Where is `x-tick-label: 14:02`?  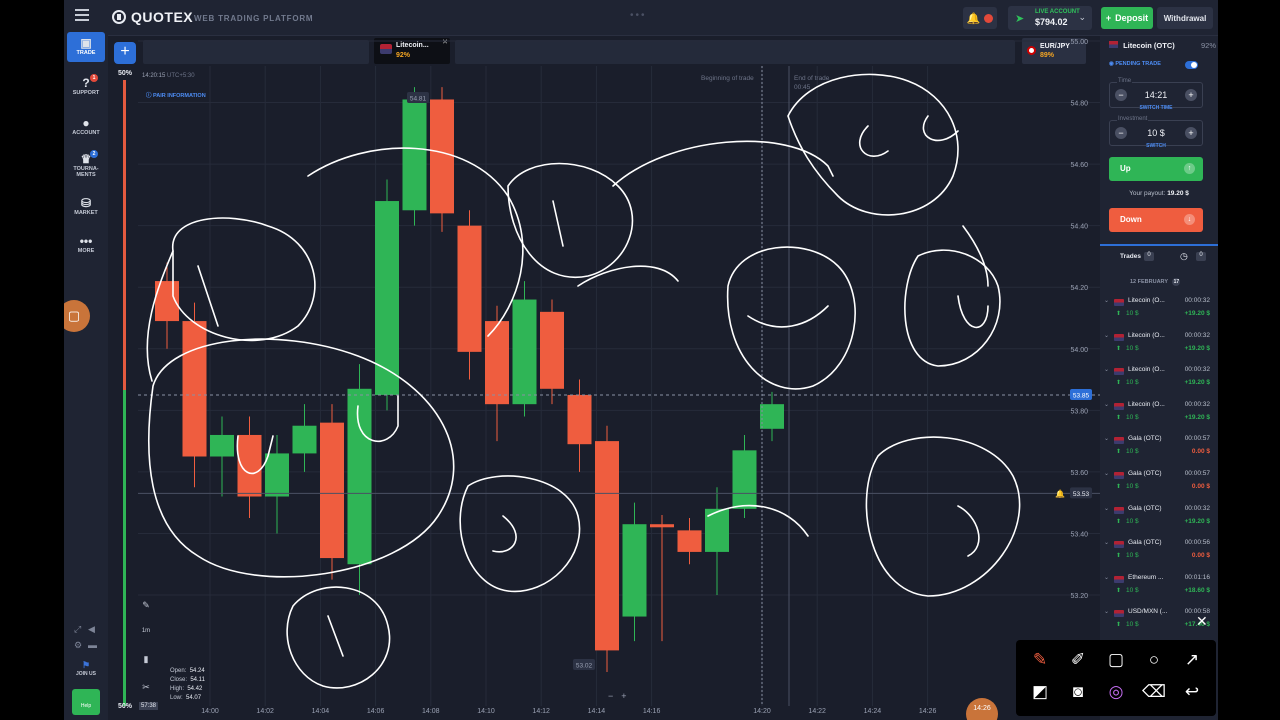
x-tick-label: 14:02 is located at coordinates (265, 711).